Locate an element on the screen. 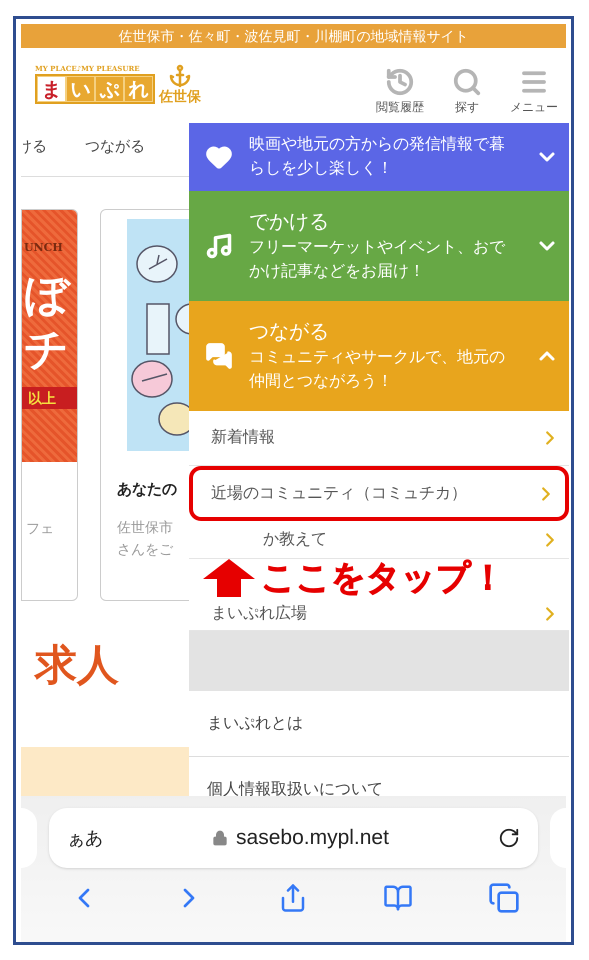  banner-text: チ is located at coordinates (46, 350).